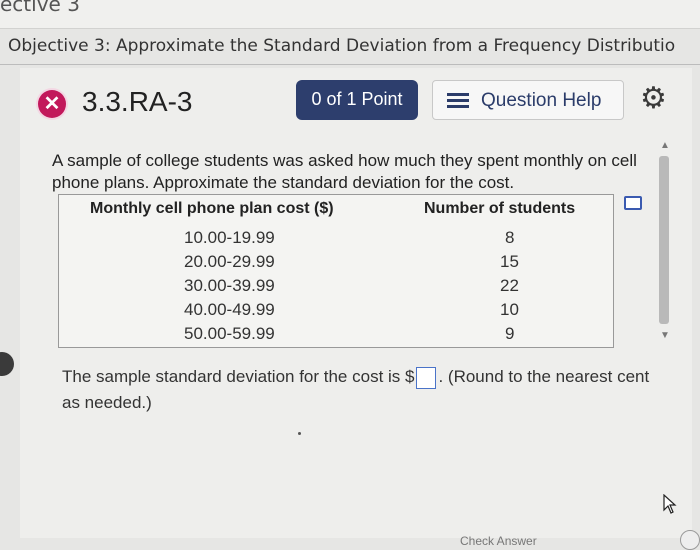  Describe the element at coordinates (498, 541) in the screenshot. I see `check-answer-button: Check Answer` at that location.